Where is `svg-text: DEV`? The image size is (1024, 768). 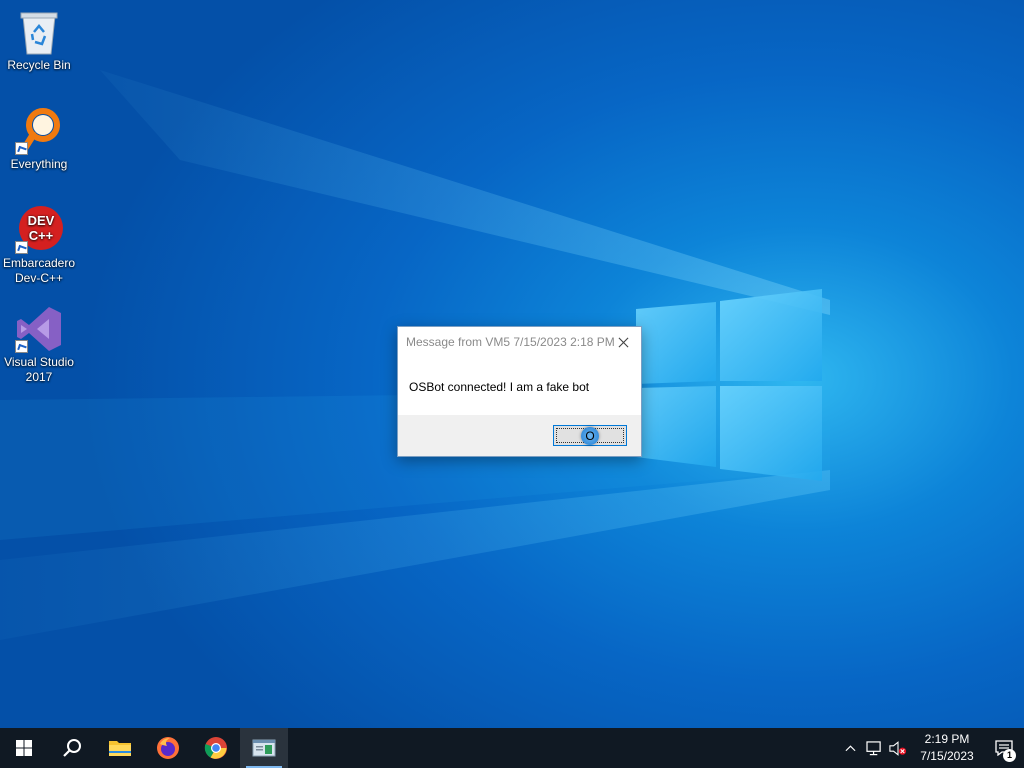 svg-text: DEV is located at coordinates (41, 220).